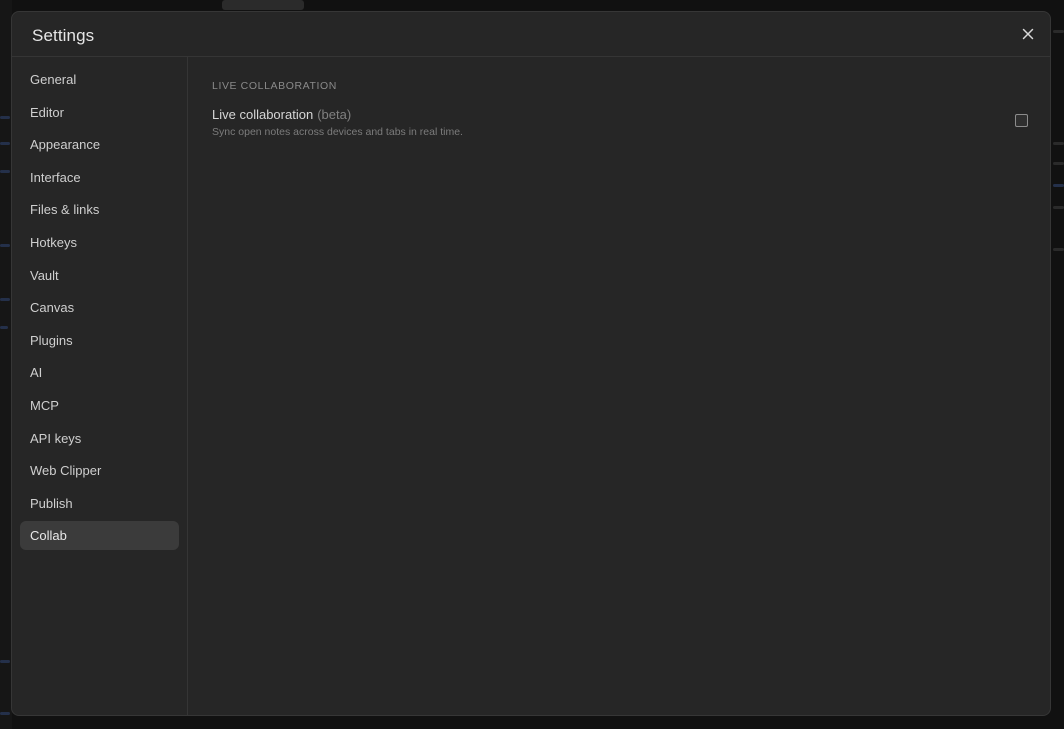 The image size is (1064, 729). I want to click on close-icon, so click(1028, 34).